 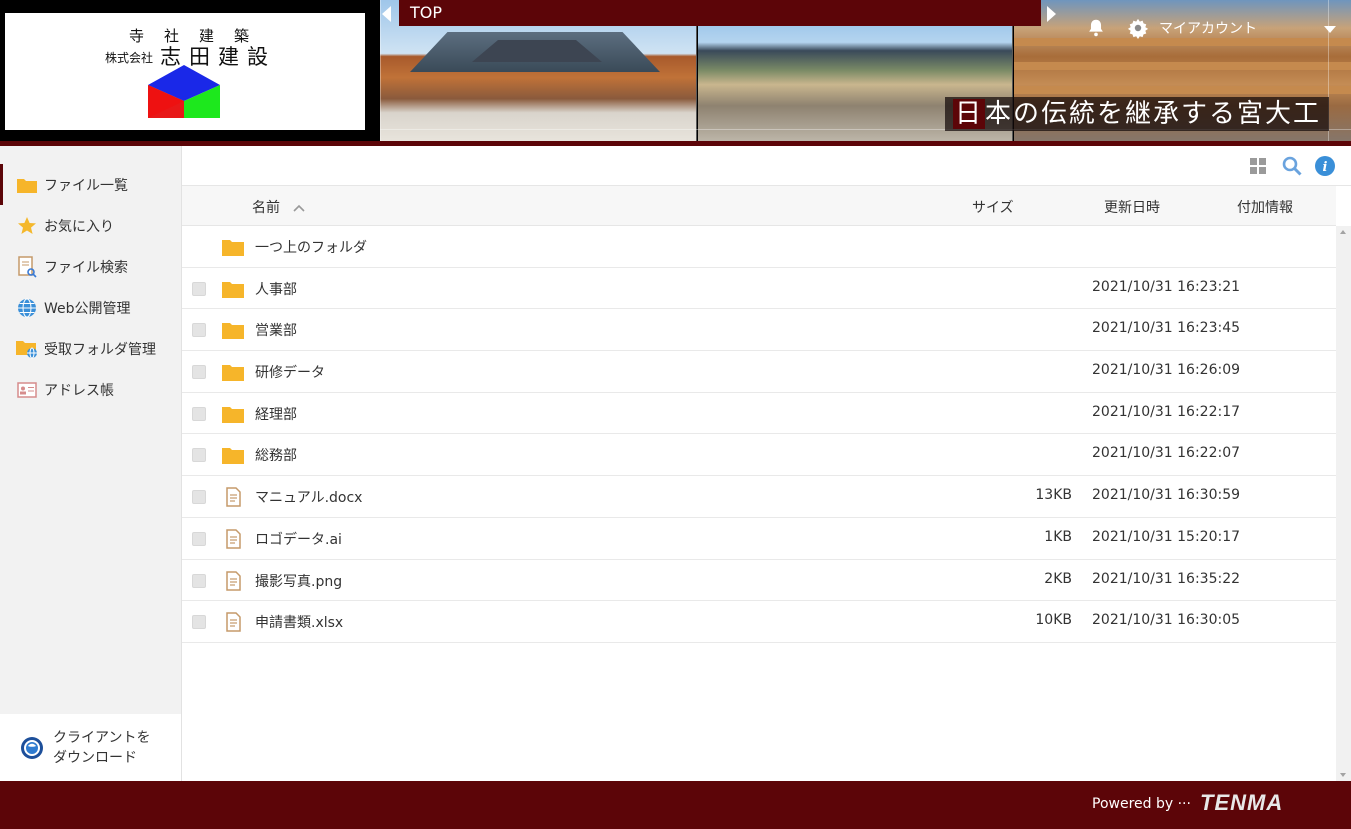 I want to click on parent-folder-row: 一つ上のフォルダ, so click(x=759, y=247).